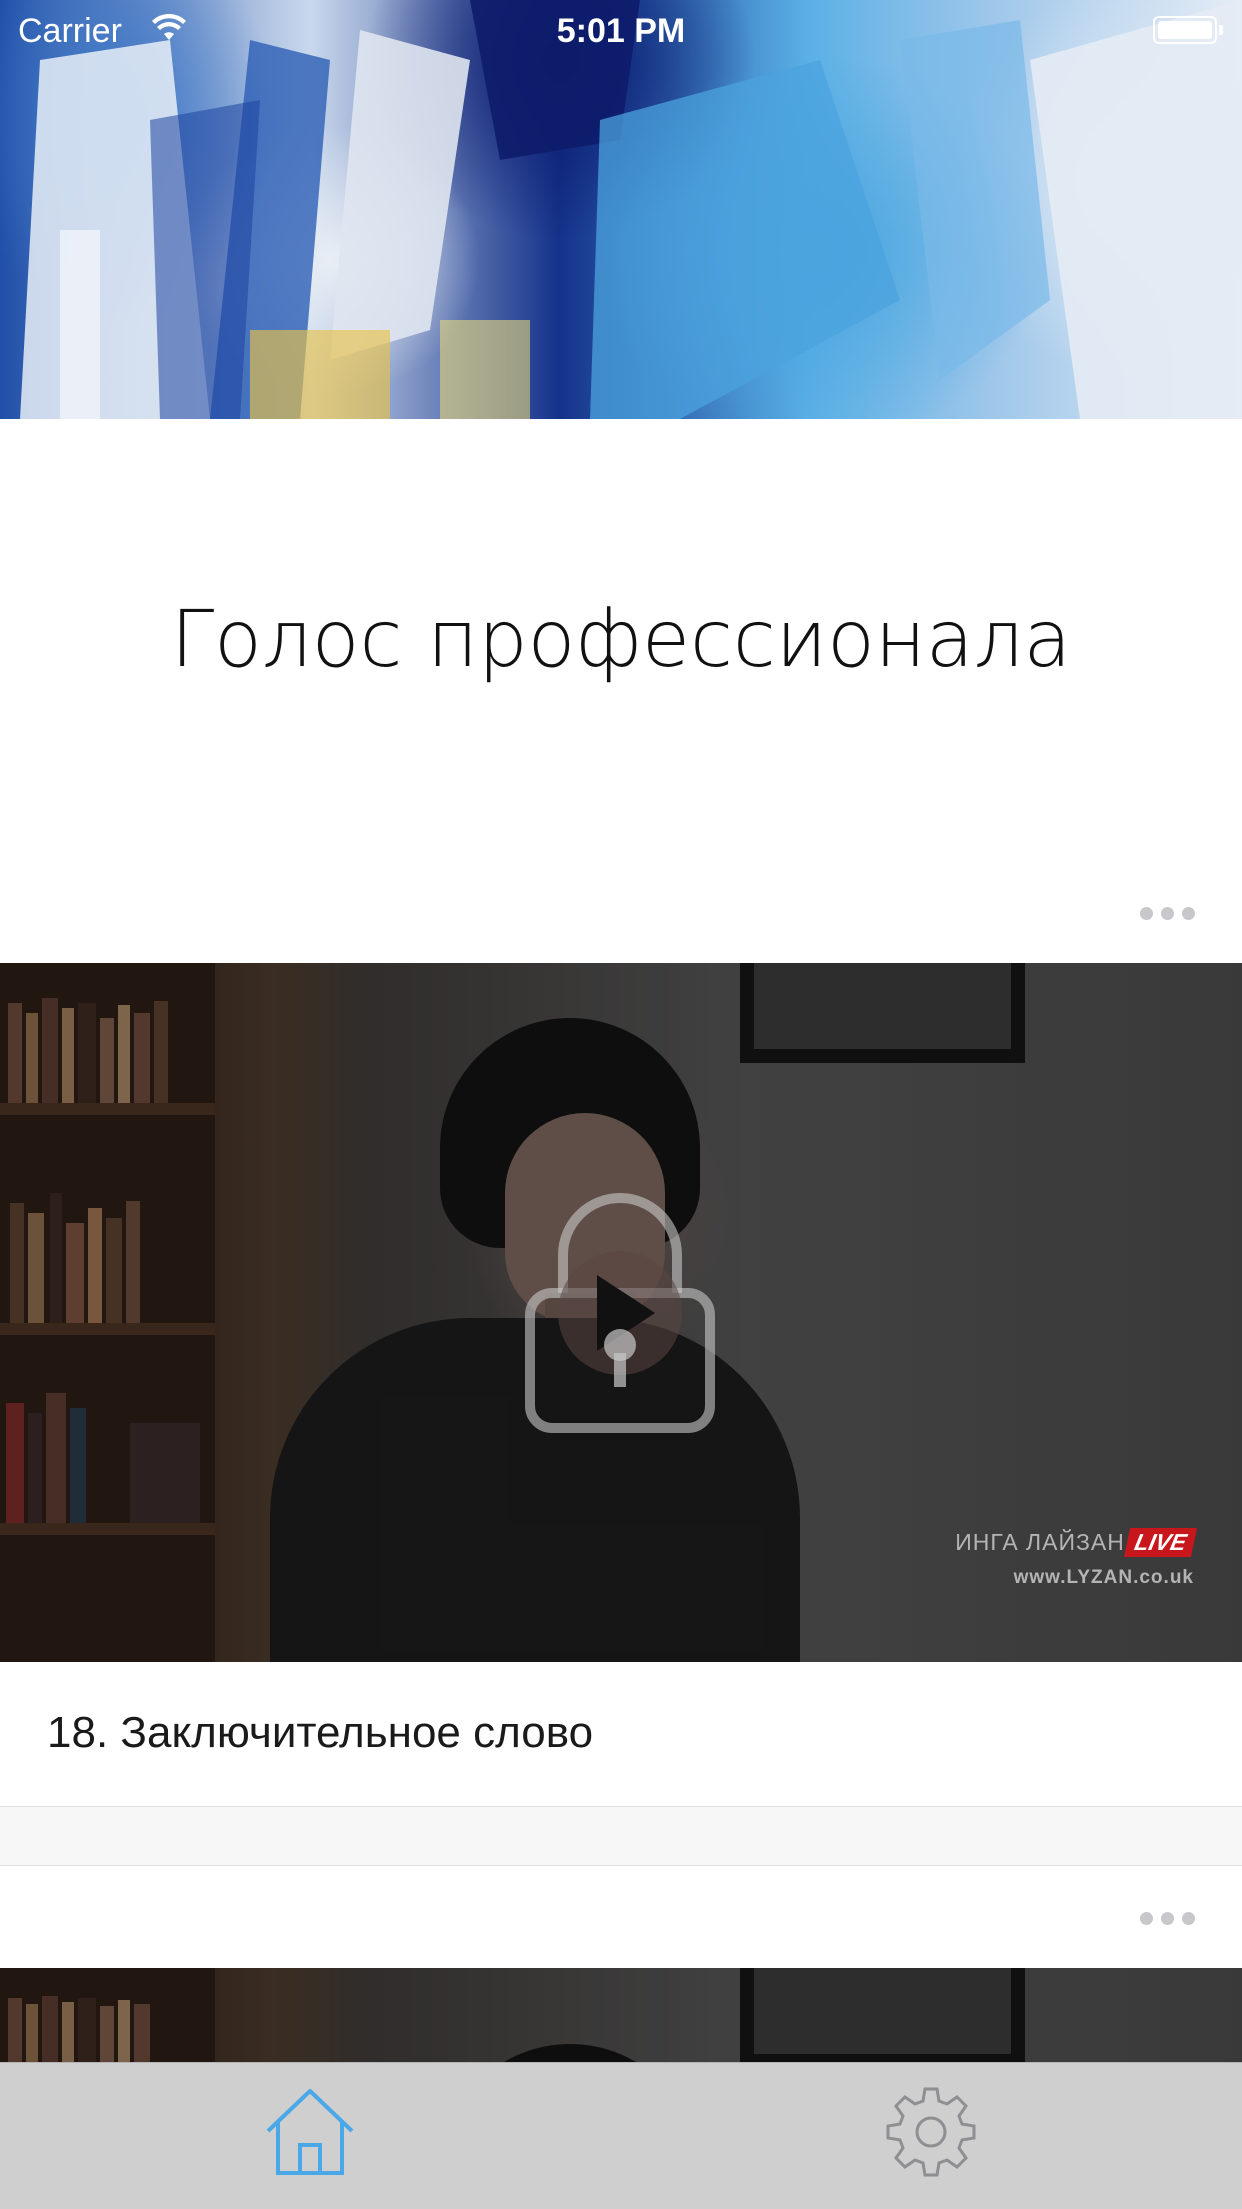 The width and height of the screenshot is (1242, 2209). I want to click on watermark-name: ИНГА ЛАЙЗАН, so click(1040, 1542).